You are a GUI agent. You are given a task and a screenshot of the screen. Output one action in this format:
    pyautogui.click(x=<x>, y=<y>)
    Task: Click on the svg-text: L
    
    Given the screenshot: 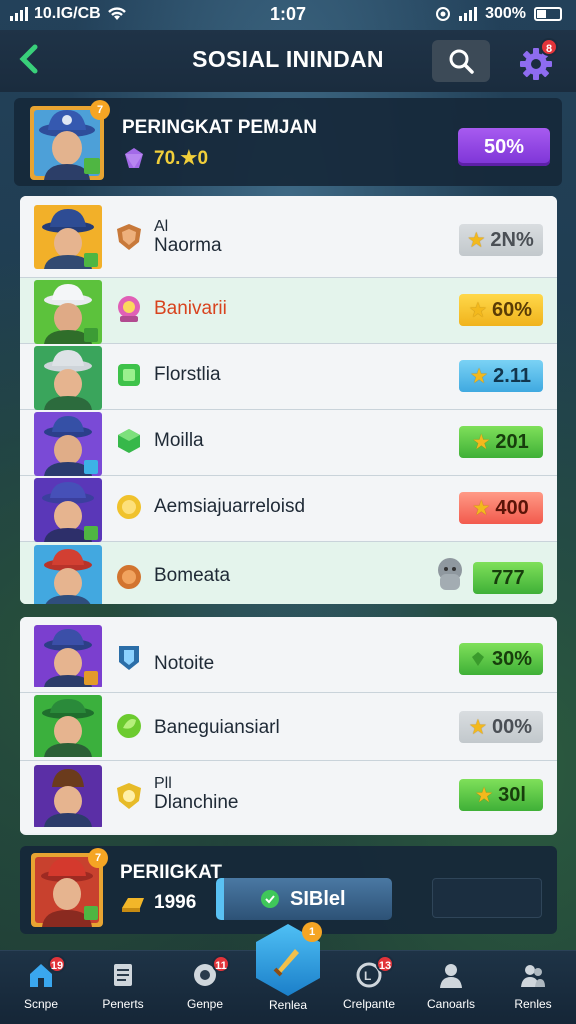 What is the action you would take?
    pyautogui.click(x=367, y=976)
    